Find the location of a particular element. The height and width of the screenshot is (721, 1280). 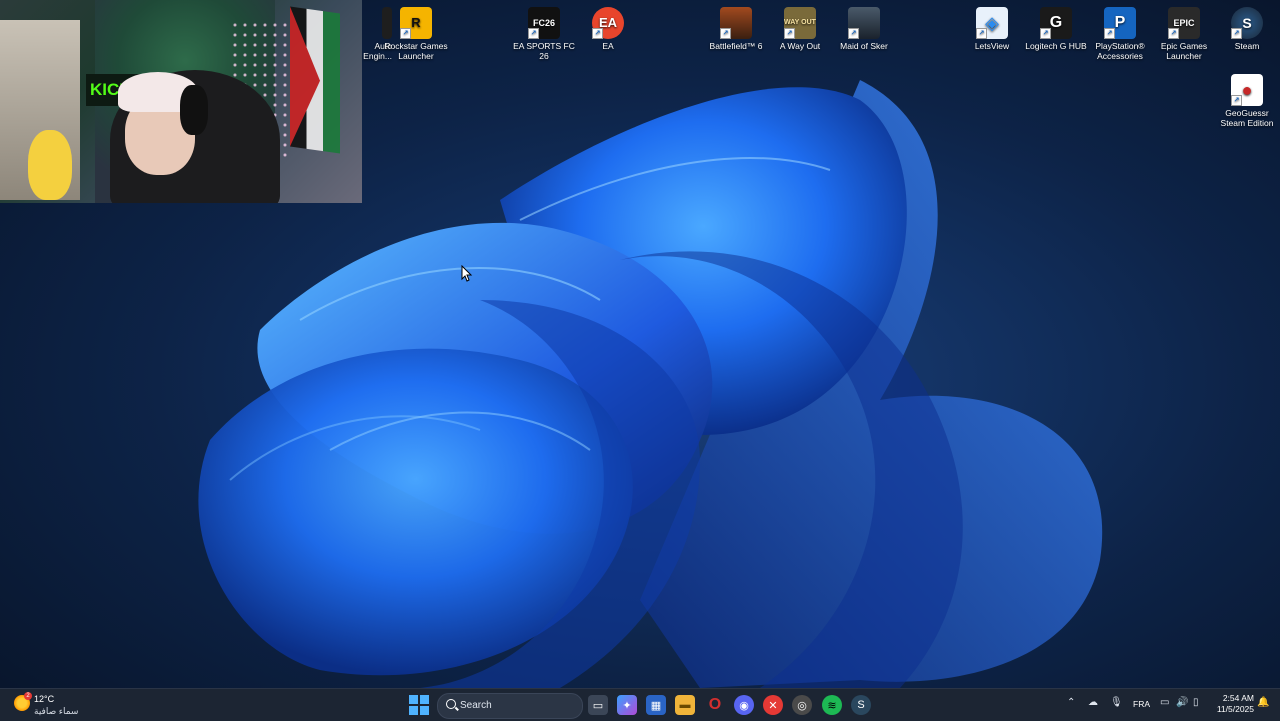

desktop-icon-rockstar: R ↗ Rockstar Games Launcher is located at coordinates (416, 31).